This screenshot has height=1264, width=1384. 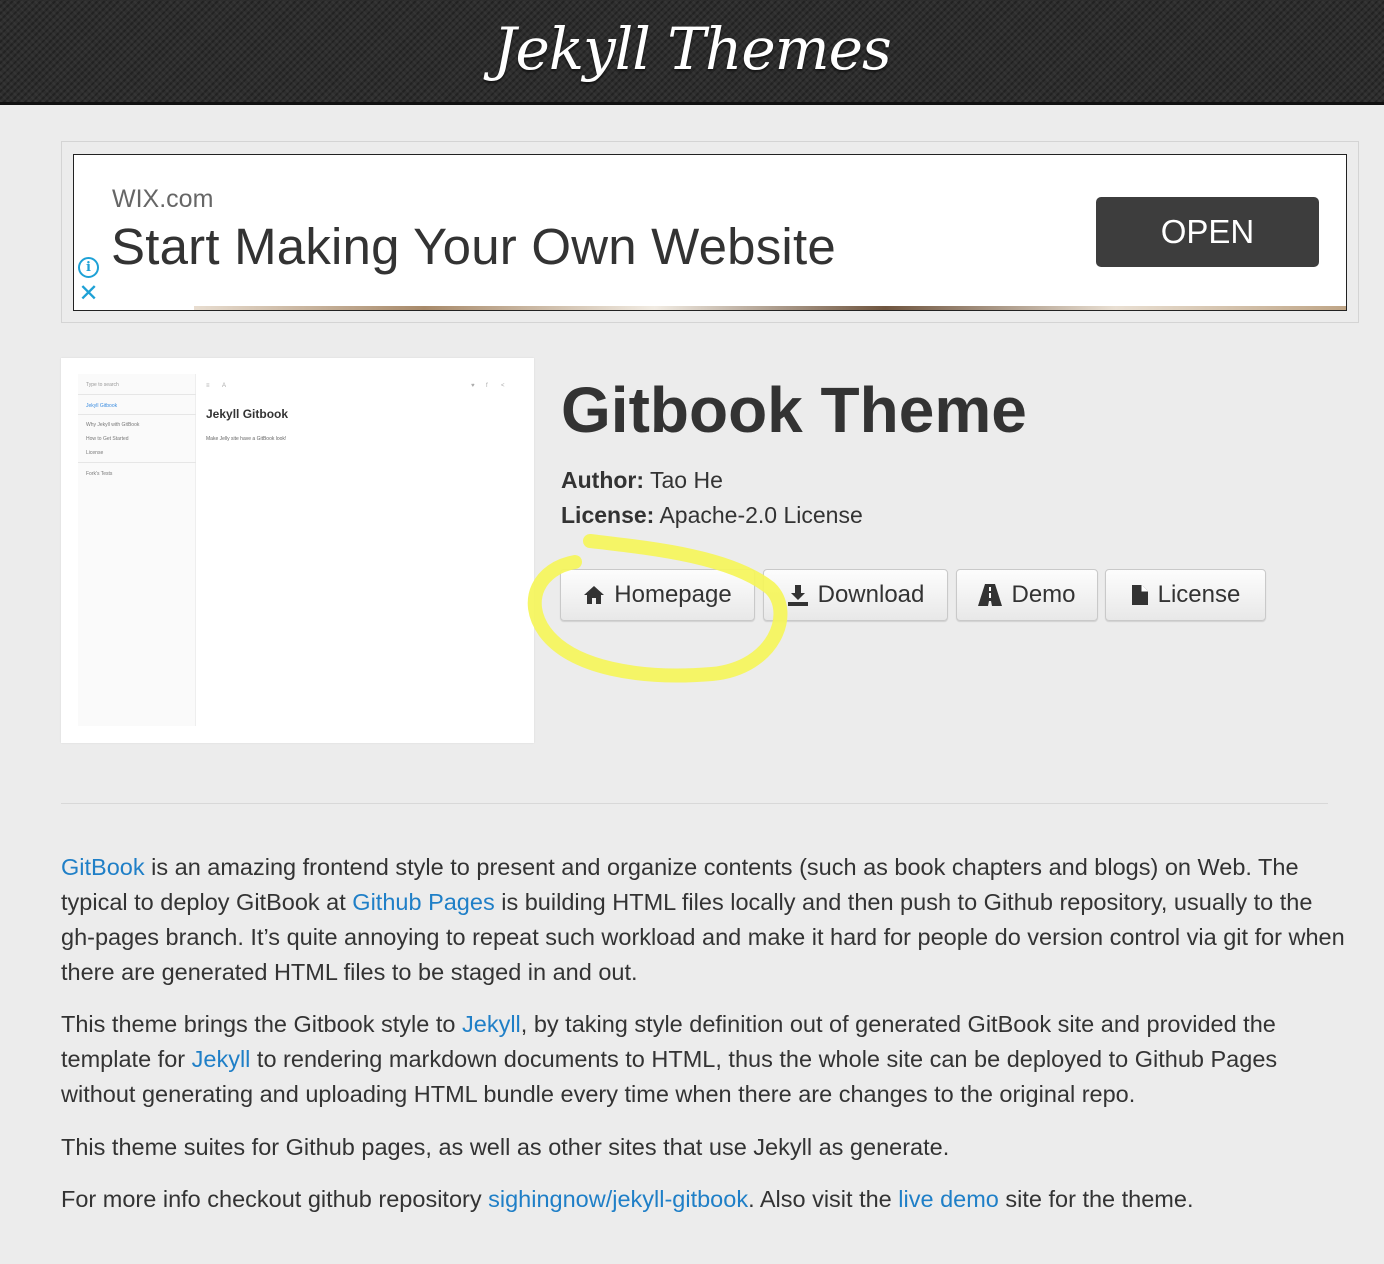 What do you see at coordinates (1207, 232) in the screenshot?
I see `ad-open-button: OPEN` at bounding box center [1207, 232].